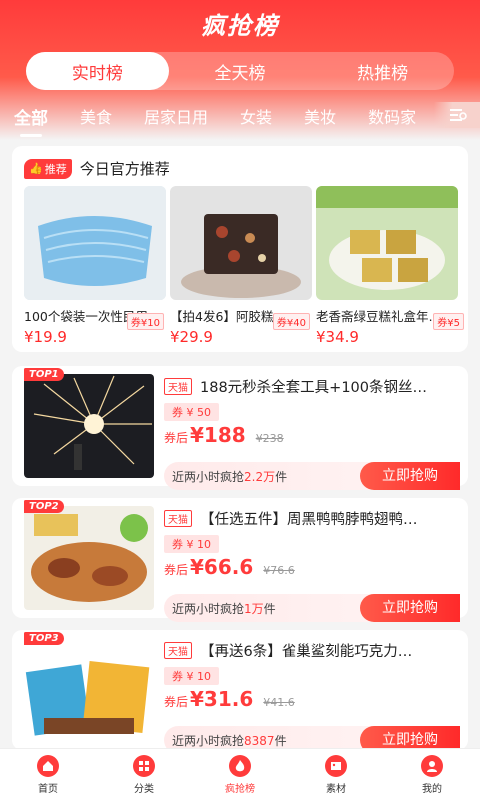 This screenshot has width=480, height=800. Describe the element at coordinates (191, 337) in the screenshot. I see `product-price: ¥29.9` at that location.